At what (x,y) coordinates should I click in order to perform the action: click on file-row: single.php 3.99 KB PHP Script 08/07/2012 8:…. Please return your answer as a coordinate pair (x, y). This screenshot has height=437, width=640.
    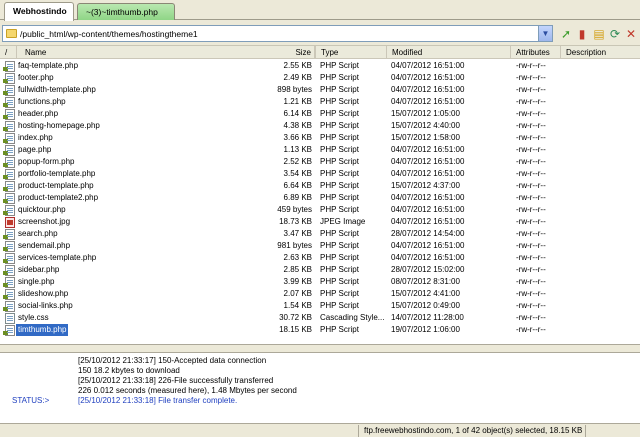
    Looking at the image, I should click on (320, 282).